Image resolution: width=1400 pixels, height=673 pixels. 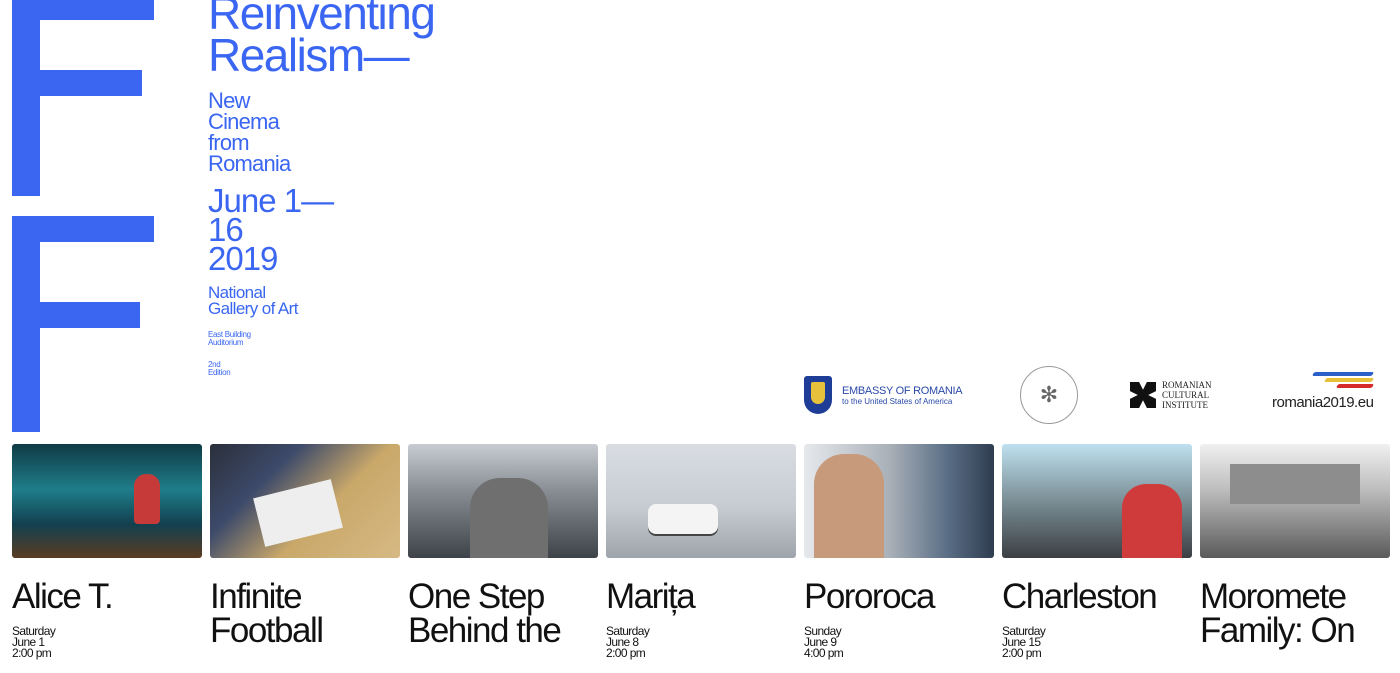 What do you see at coordinates (249, 132) in the screenshot?
I see `festival-subtitle: New Cinema from Romania` at bounding box center [249, 132].